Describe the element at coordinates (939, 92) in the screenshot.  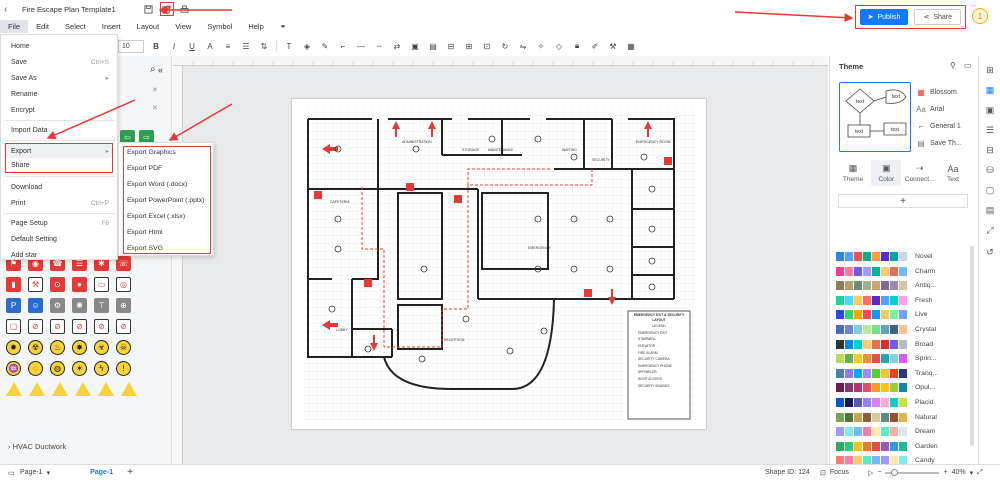
I see `theme-option-blossom: ▦ Blossom` at that location.